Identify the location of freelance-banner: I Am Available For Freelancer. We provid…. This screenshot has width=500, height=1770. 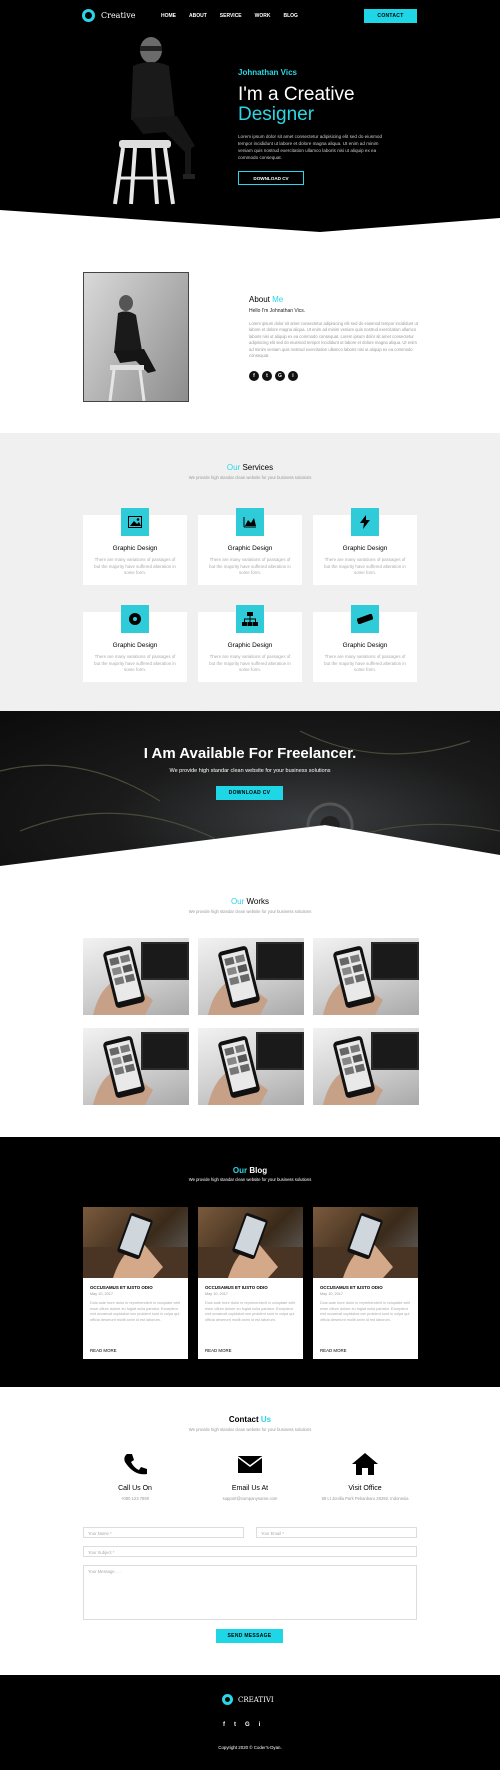
(250, 788).